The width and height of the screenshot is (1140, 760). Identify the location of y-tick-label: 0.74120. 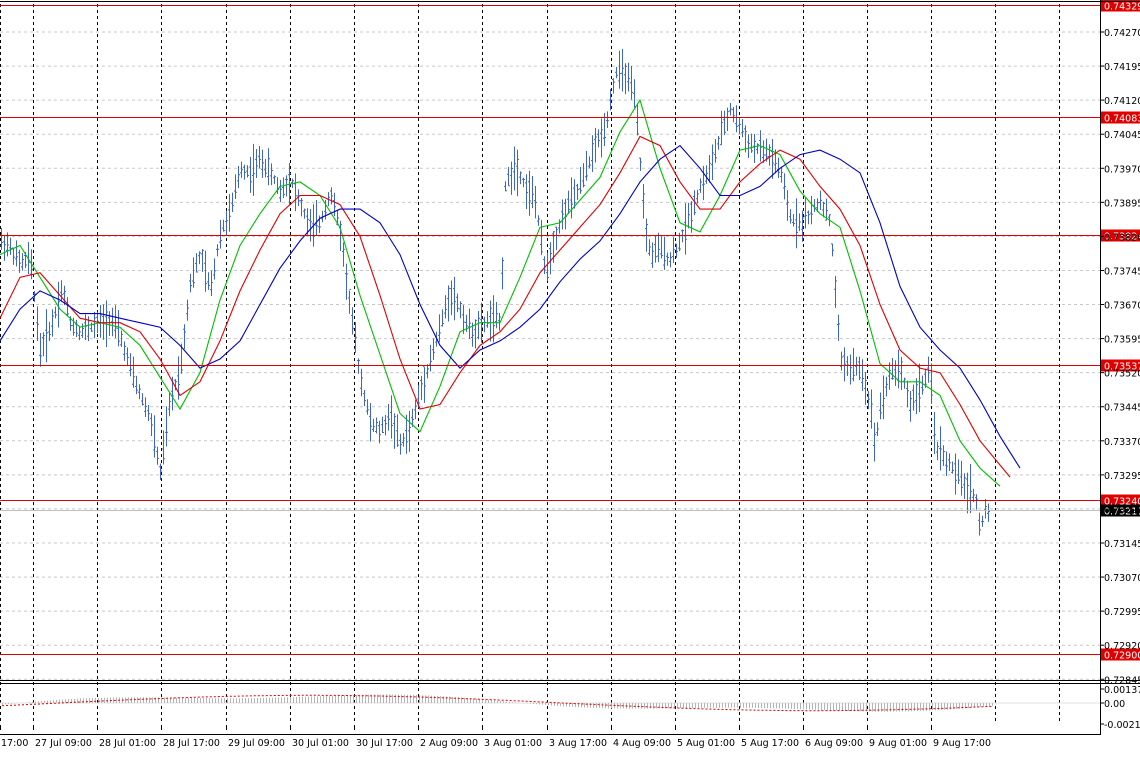
(1122, 101).